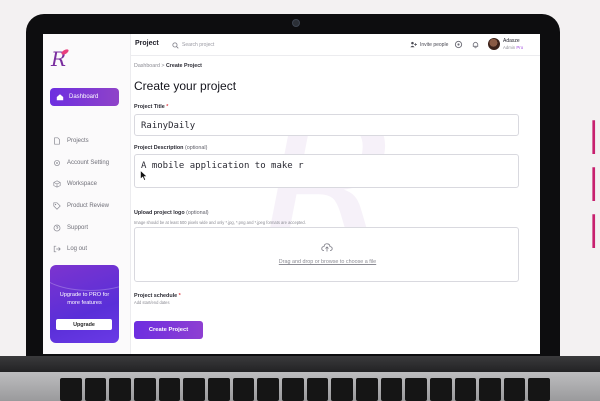 The image size is (600, 401). I want to click on user-role: Admin Pro, so click(513, 47).